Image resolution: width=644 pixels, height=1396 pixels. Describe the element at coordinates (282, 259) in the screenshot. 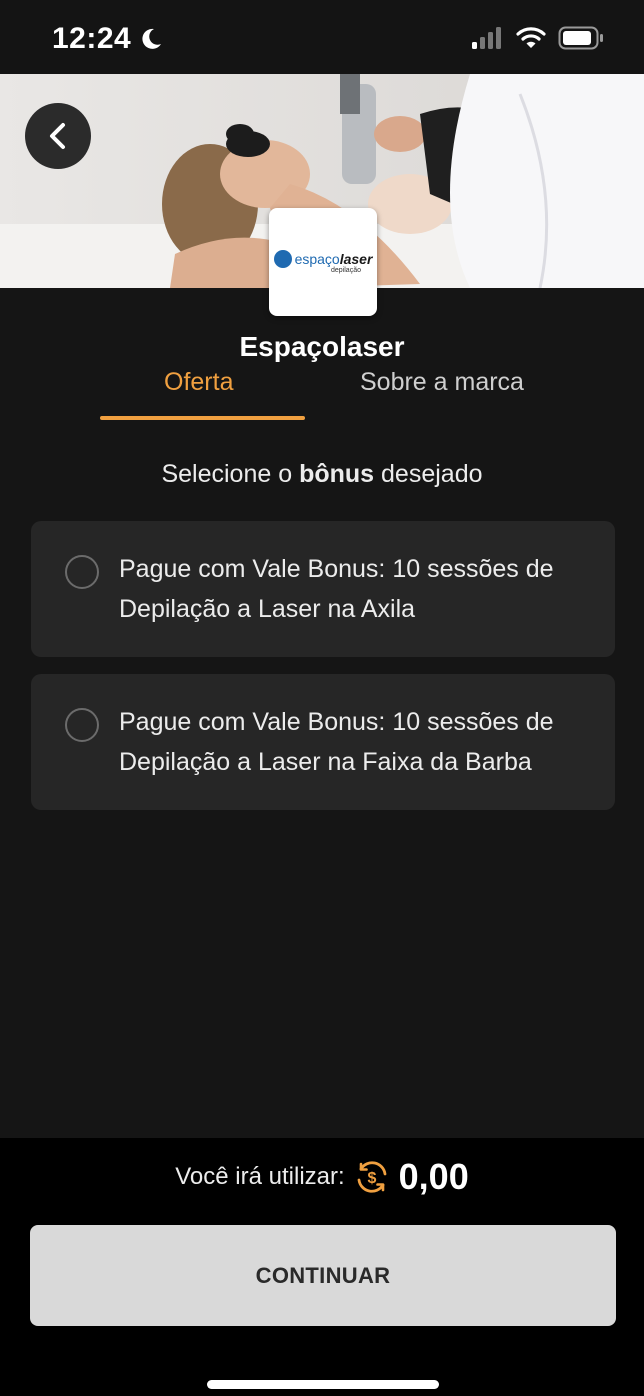

I see `logo-mark-icon` at that location.